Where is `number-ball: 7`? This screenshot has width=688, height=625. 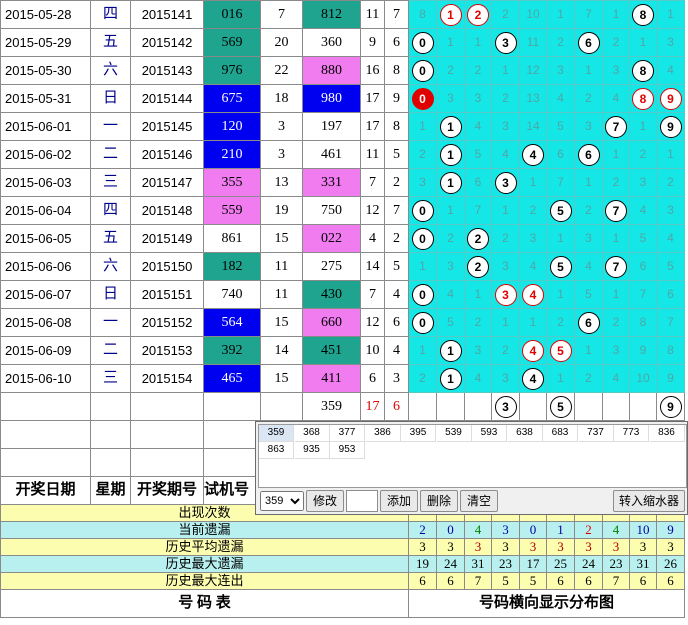
number-ball: 7 is located at coordinates (616, 266).